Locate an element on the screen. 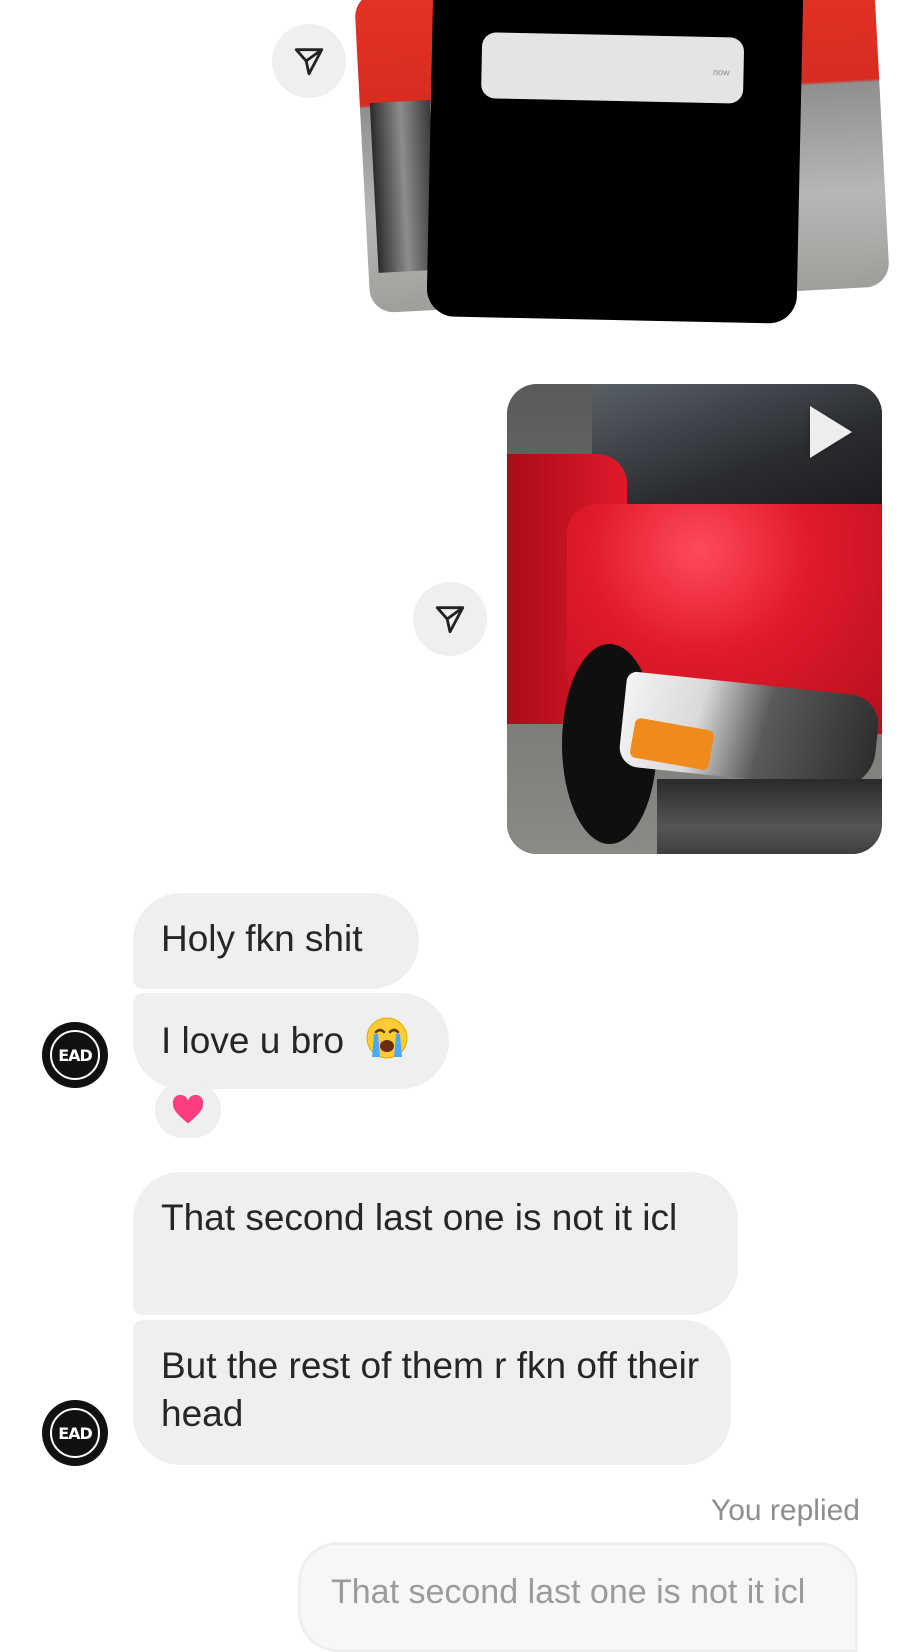 Image resolution: width=902 pixels, height=1652 pixels. heart-reaction is located at coordinates (188, 1110).